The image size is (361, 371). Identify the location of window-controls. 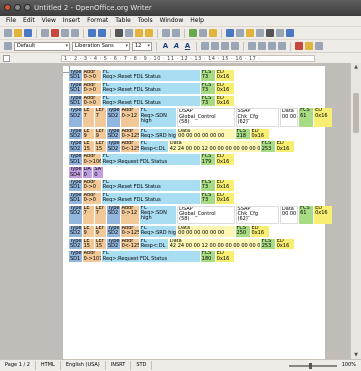
(17, 7).